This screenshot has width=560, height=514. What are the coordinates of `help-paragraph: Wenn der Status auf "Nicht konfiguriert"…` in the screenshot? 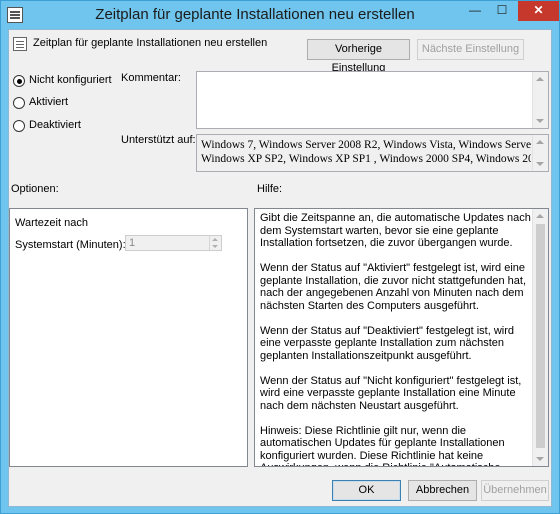 It's located at (391, 393).